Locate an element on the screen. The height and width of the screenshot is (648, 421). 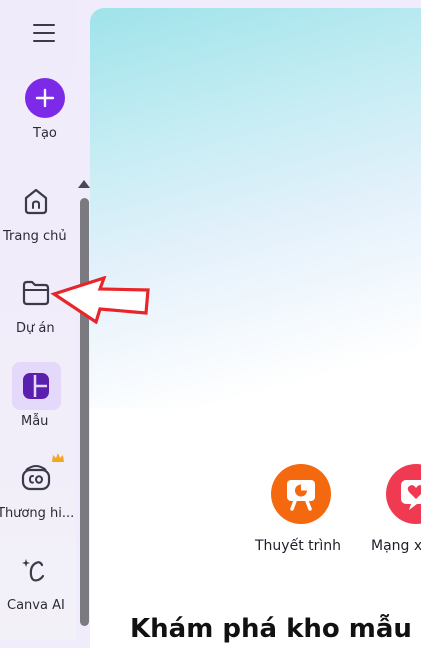
crown-icon is located at coordinates (58, 457).